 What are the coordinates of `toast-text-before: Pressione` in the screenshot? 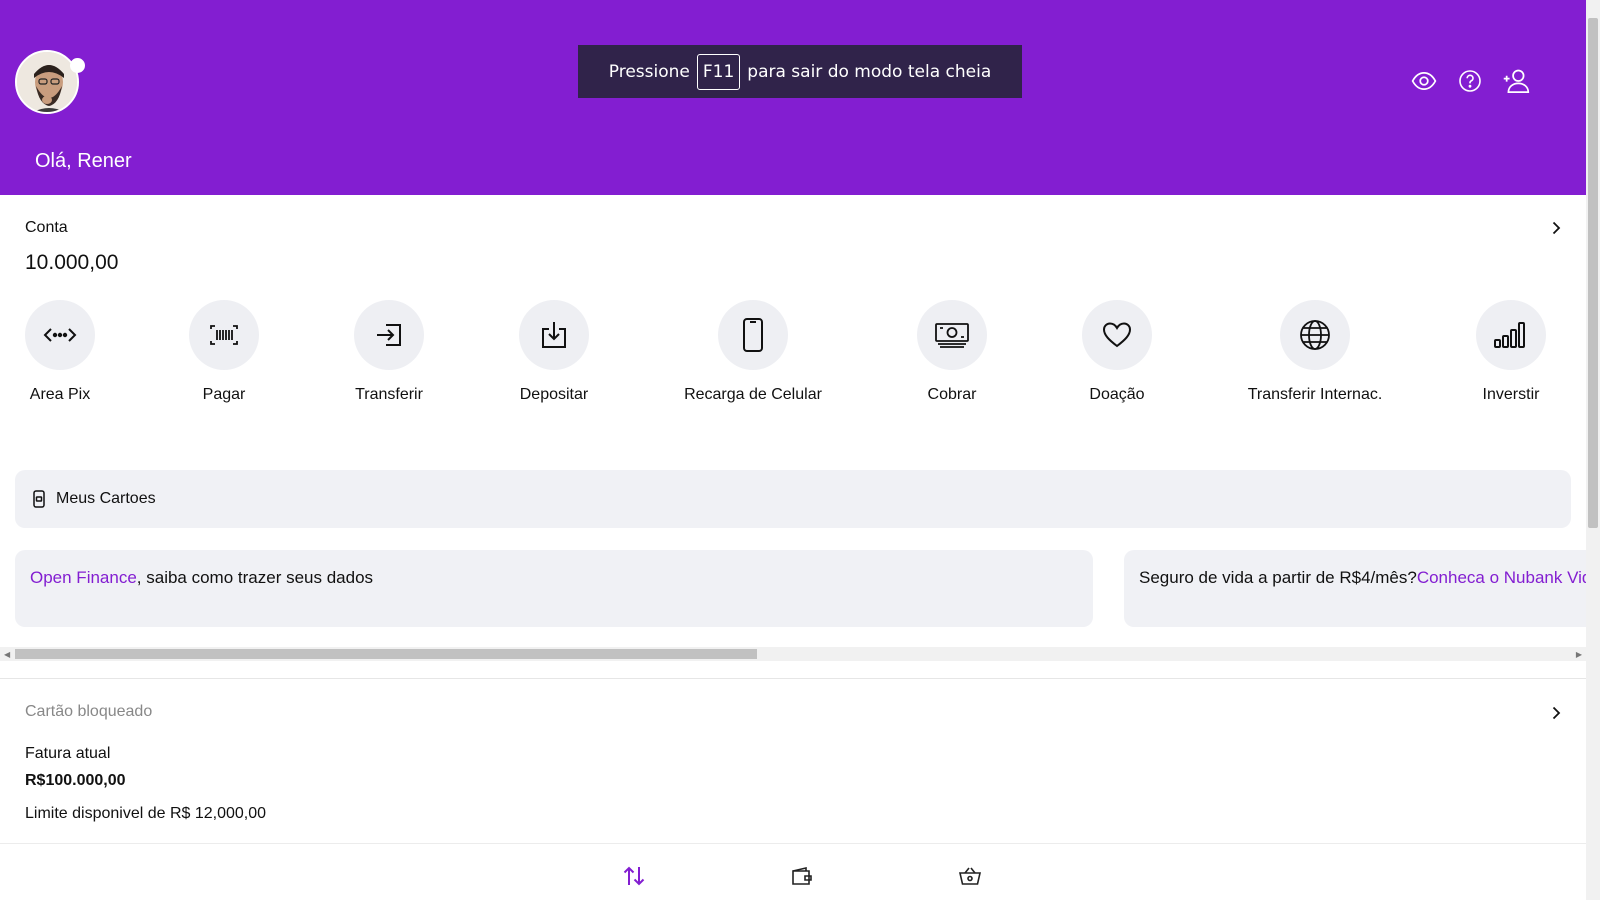 It's located at (649, 71).